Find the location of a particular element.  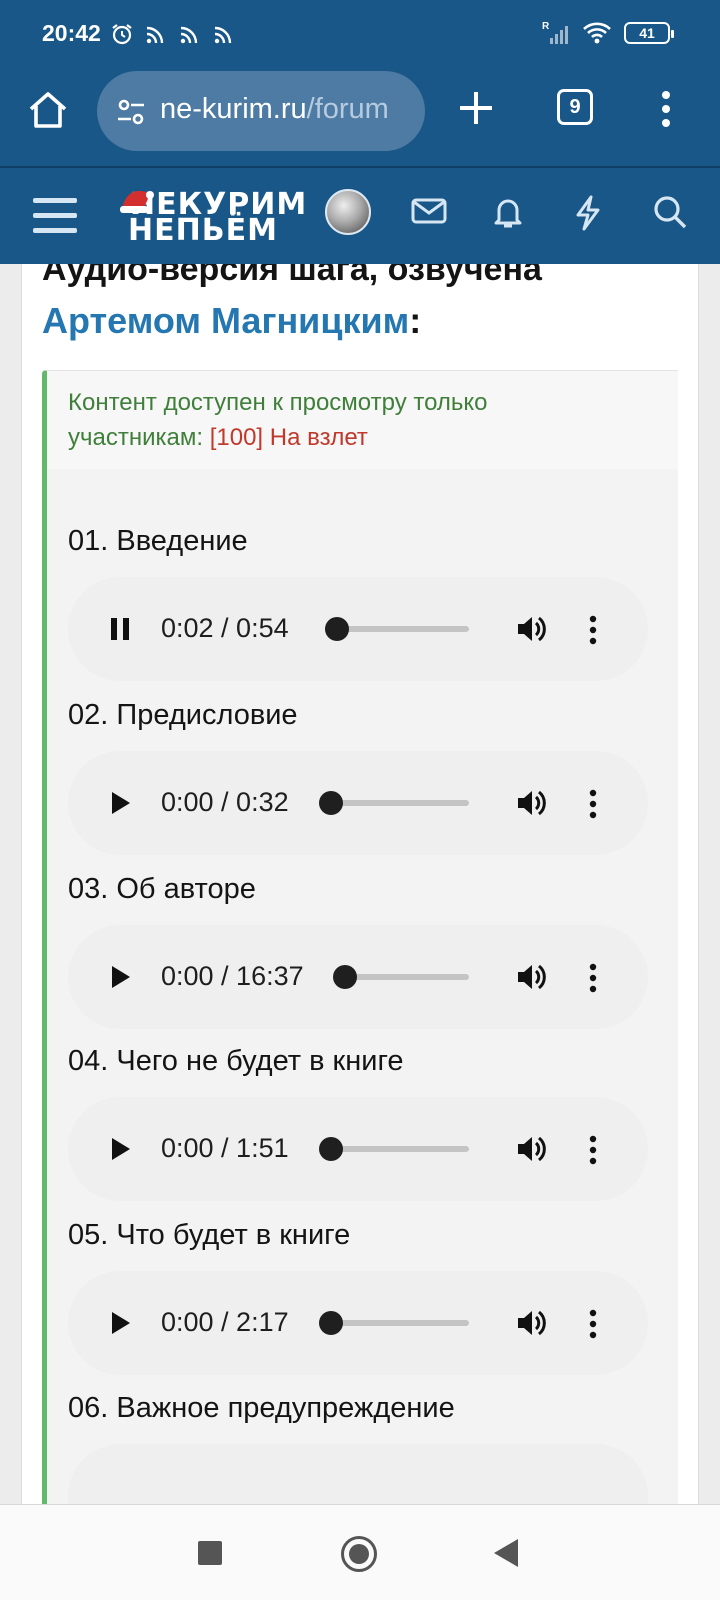

status-left-icons is located at coordinates (173, 34).